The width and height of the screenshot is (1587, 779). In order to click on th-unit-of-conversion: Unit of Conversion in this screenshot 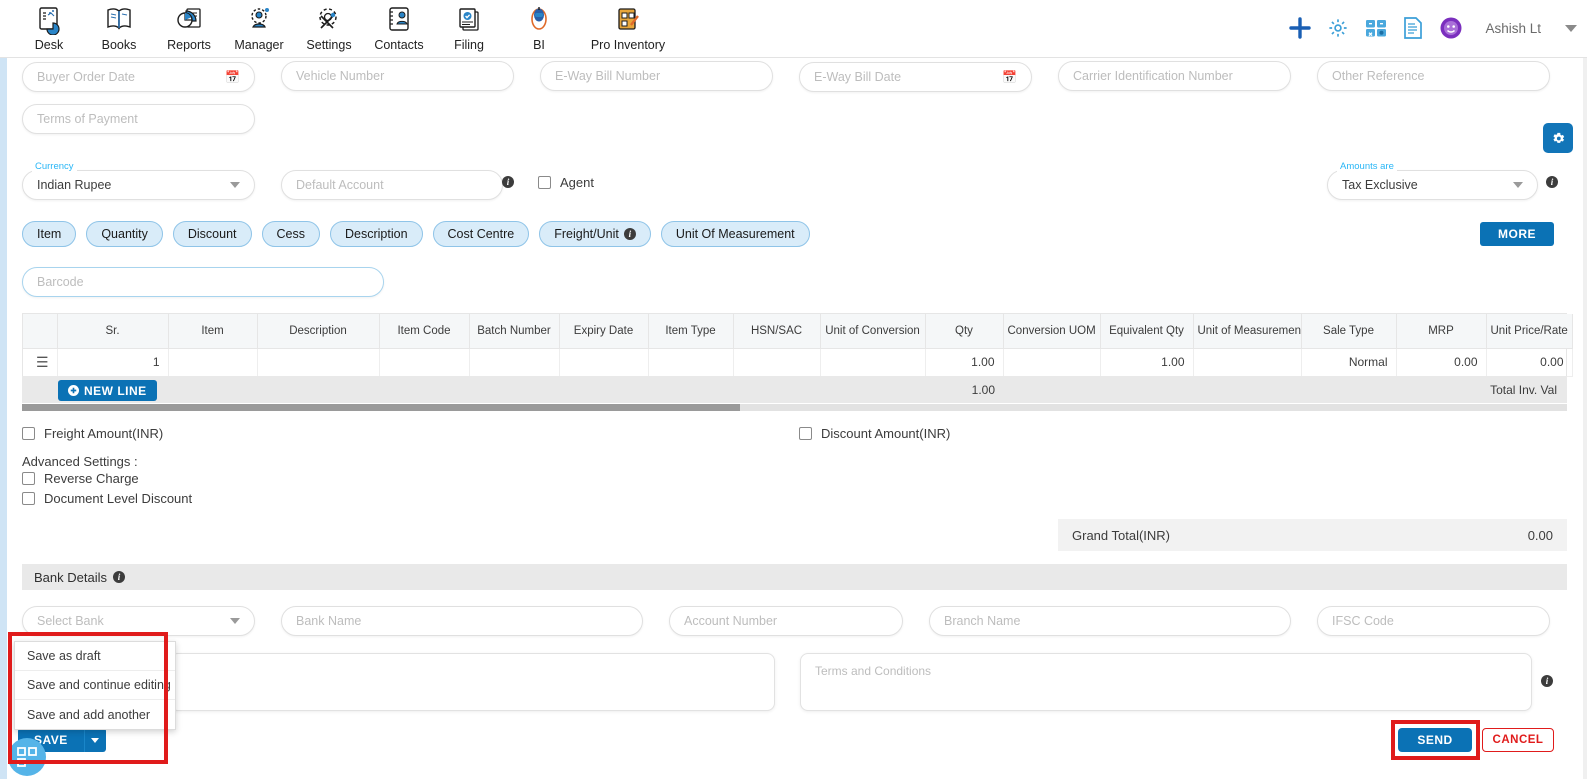, I will do `click(873, 331)`.